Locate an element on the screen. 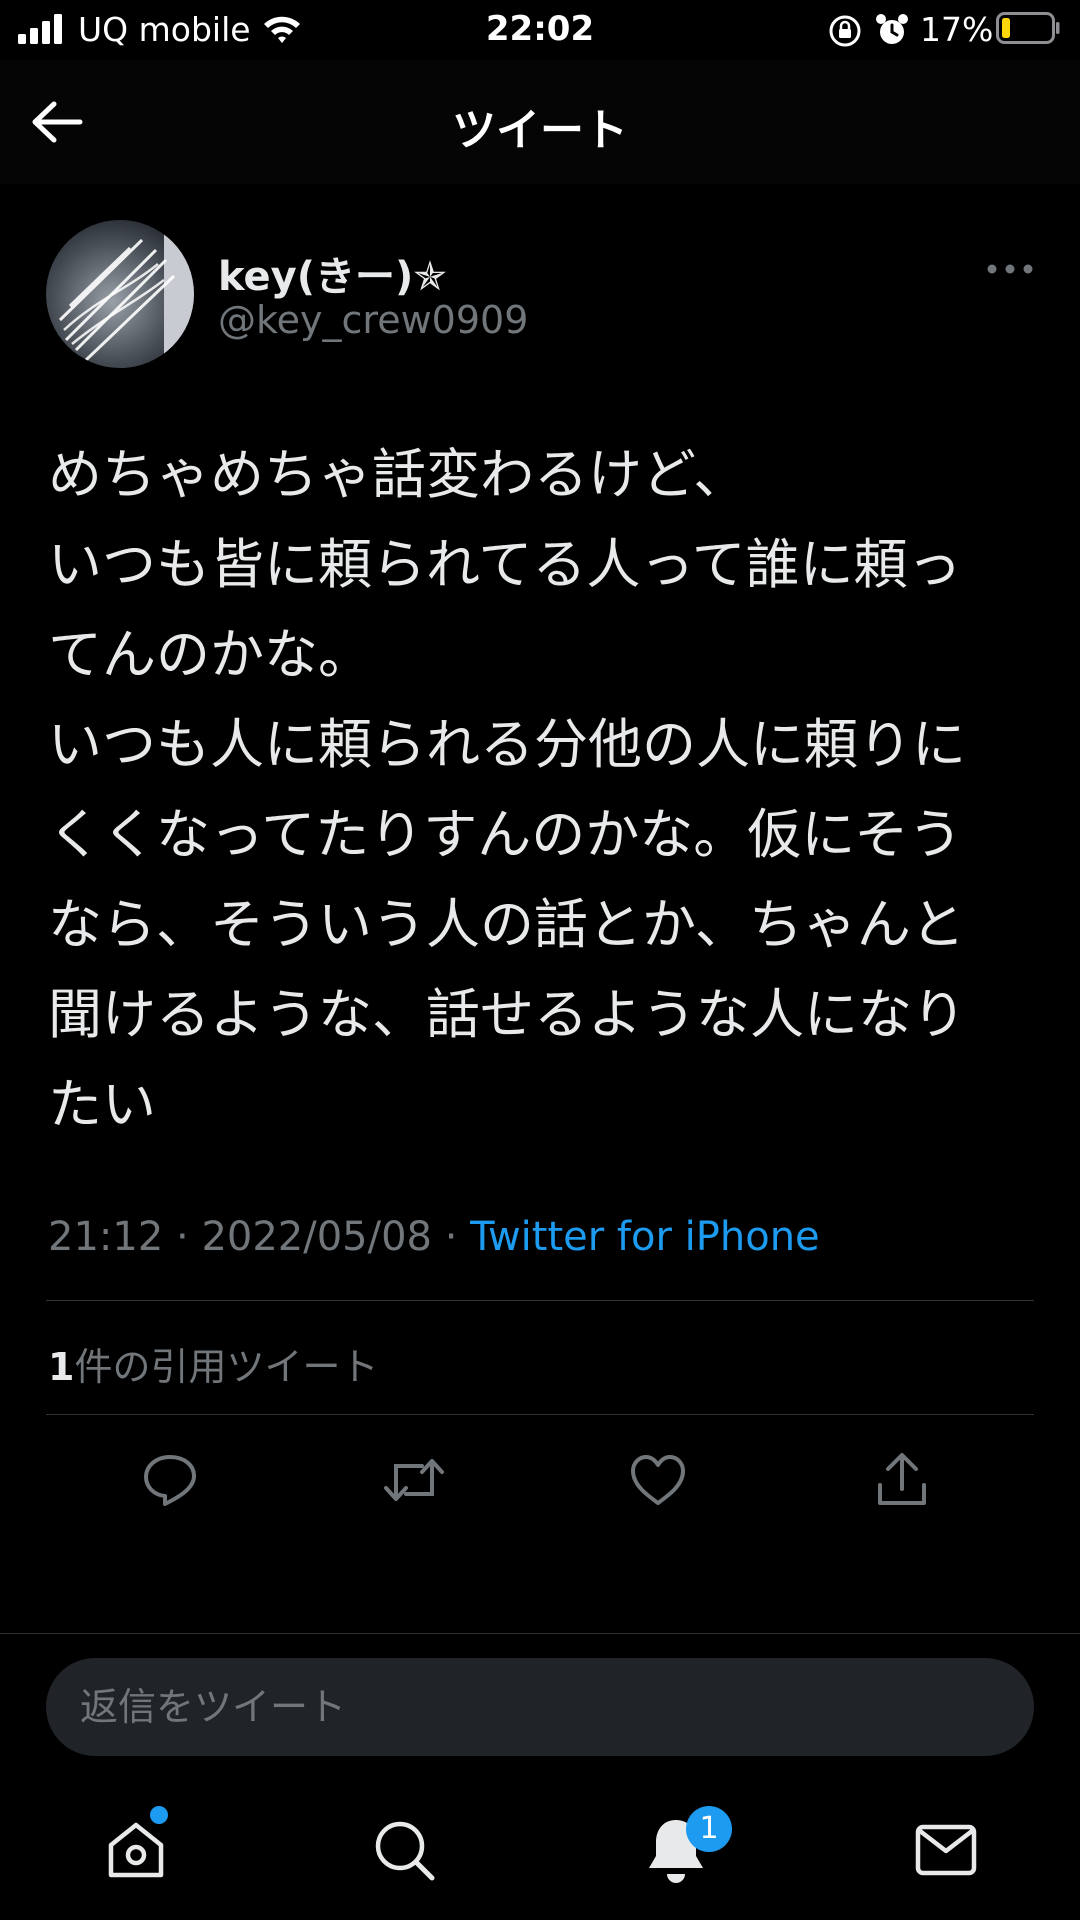  reply-input is located at coordinates (540, 1707).